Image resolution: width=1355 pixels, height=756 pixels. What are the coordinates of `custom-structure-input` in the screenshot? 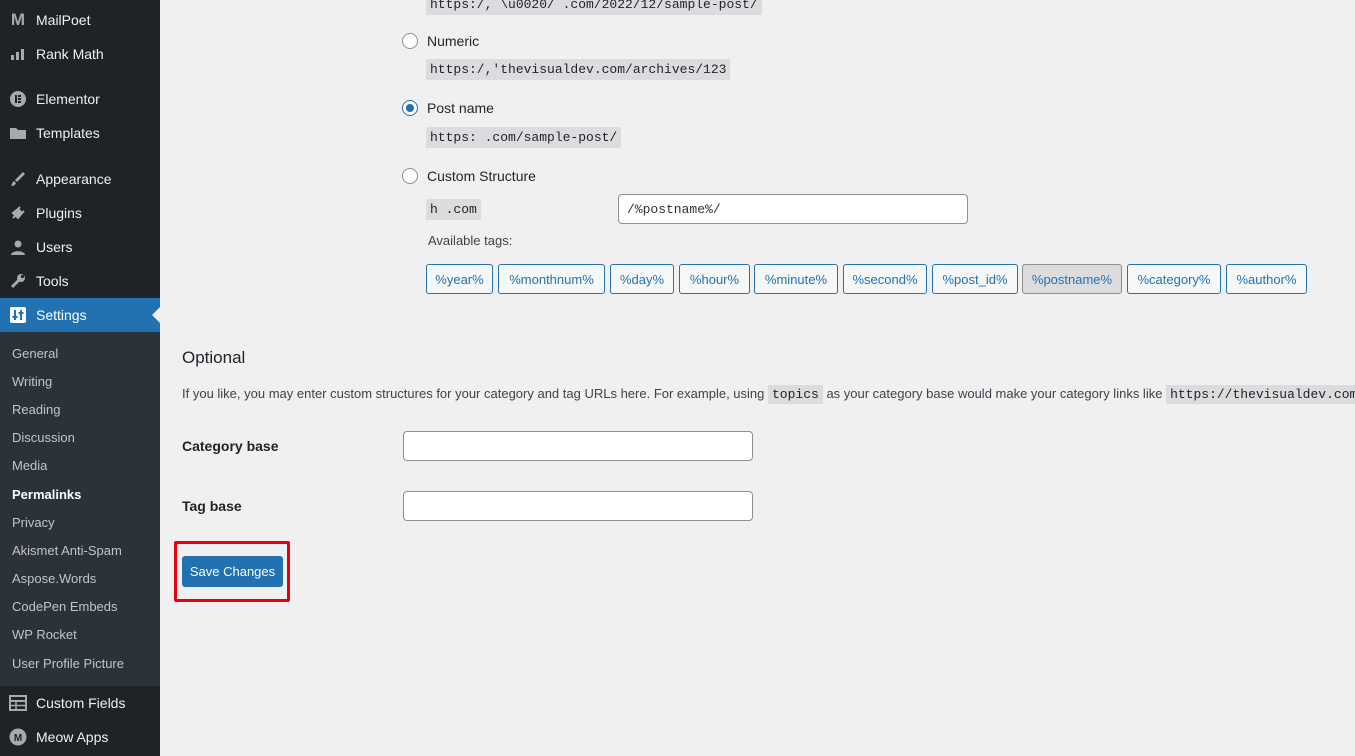 It's located at (793, 209).